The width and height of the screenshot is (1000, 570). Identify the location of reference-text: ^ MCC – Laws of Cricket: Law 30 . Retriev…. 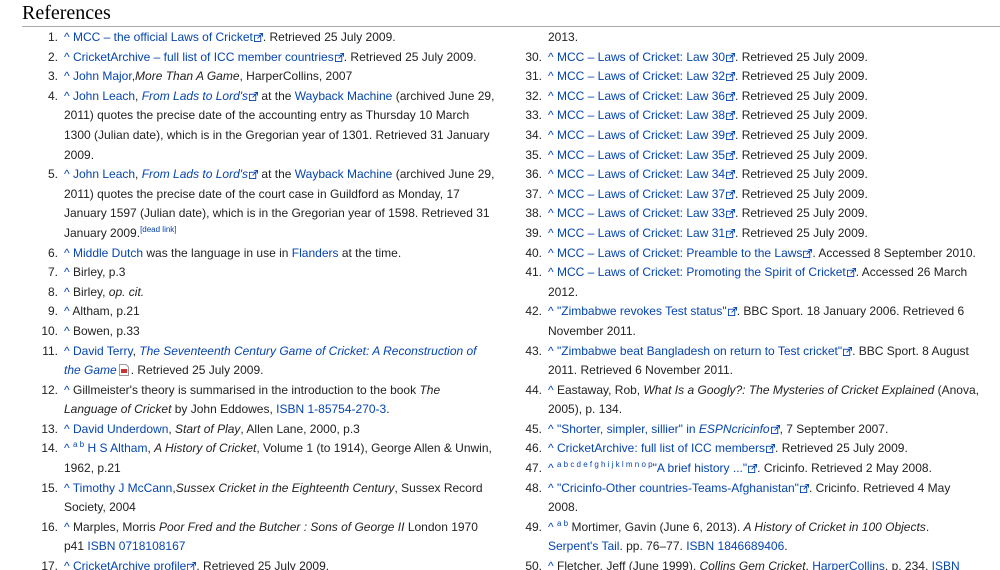
(764, 58).